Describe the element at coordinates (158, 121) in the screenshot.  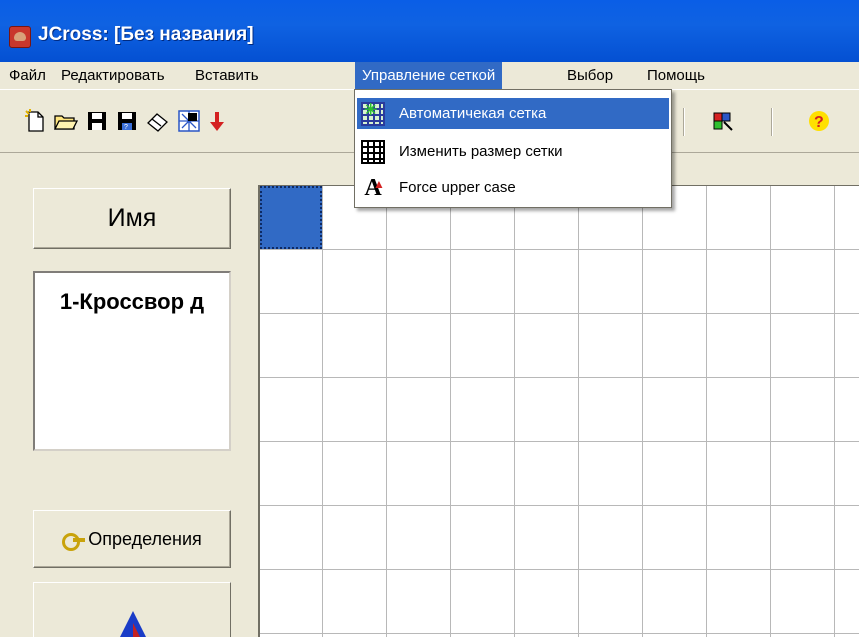
I see `eraser-icon` at that location.